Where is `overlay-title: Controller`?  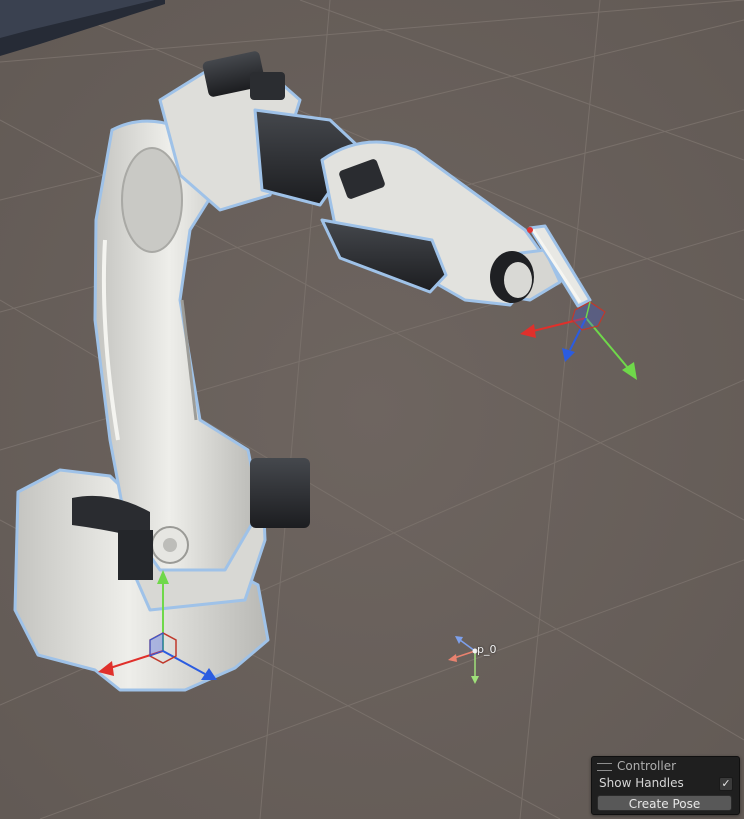 overlay-title: Controller is located at coordinates (647, 766).